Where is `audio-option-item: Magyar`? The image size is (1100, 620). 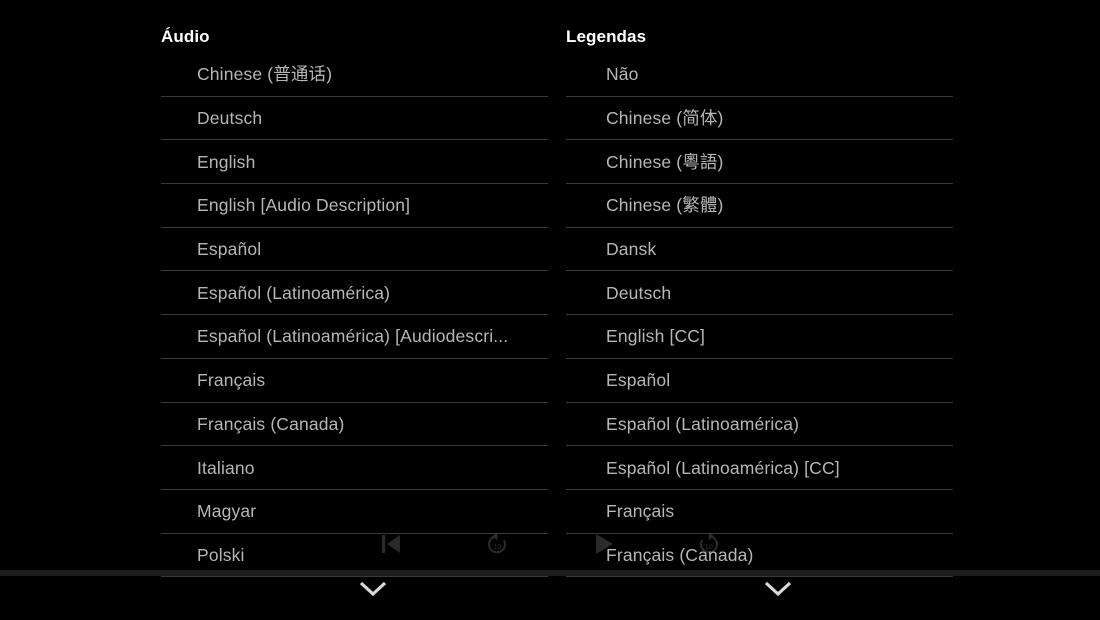
audio-option-item: Magyar is located at coordinates (354, 512).